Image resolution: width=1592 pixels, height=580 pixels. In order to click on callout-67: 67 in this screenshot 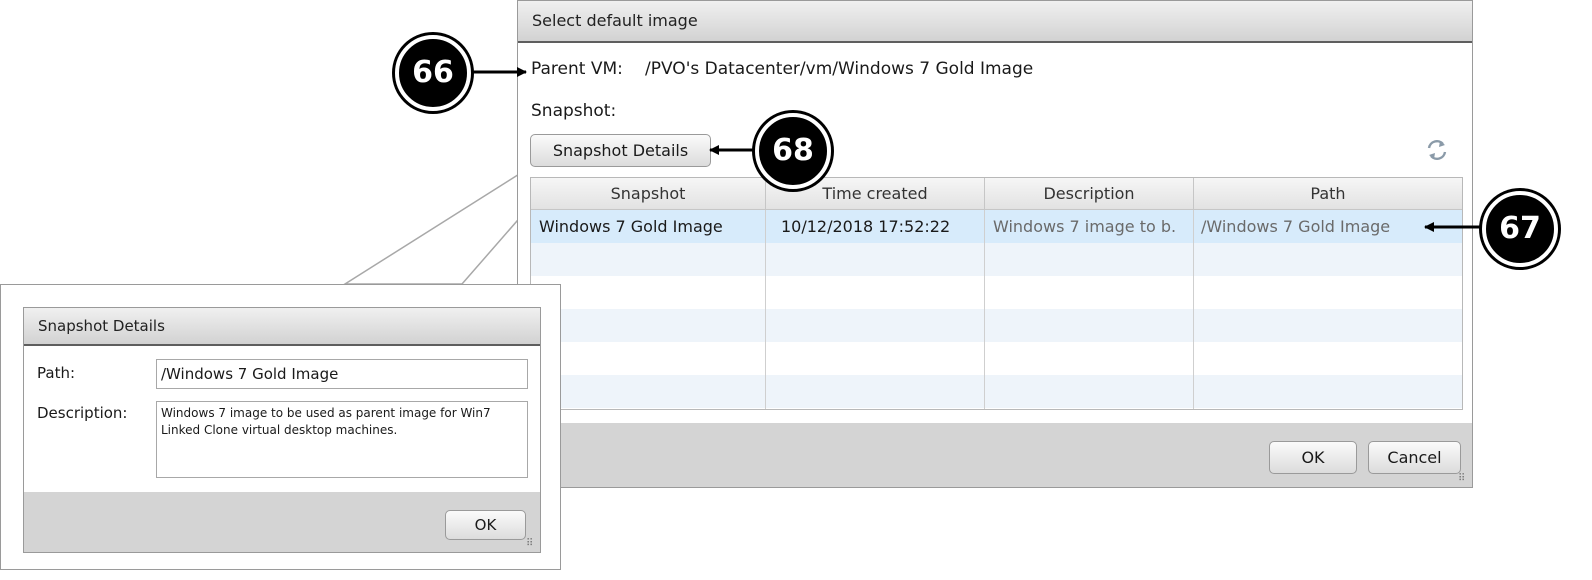, I will do `click(1520, 229)`.